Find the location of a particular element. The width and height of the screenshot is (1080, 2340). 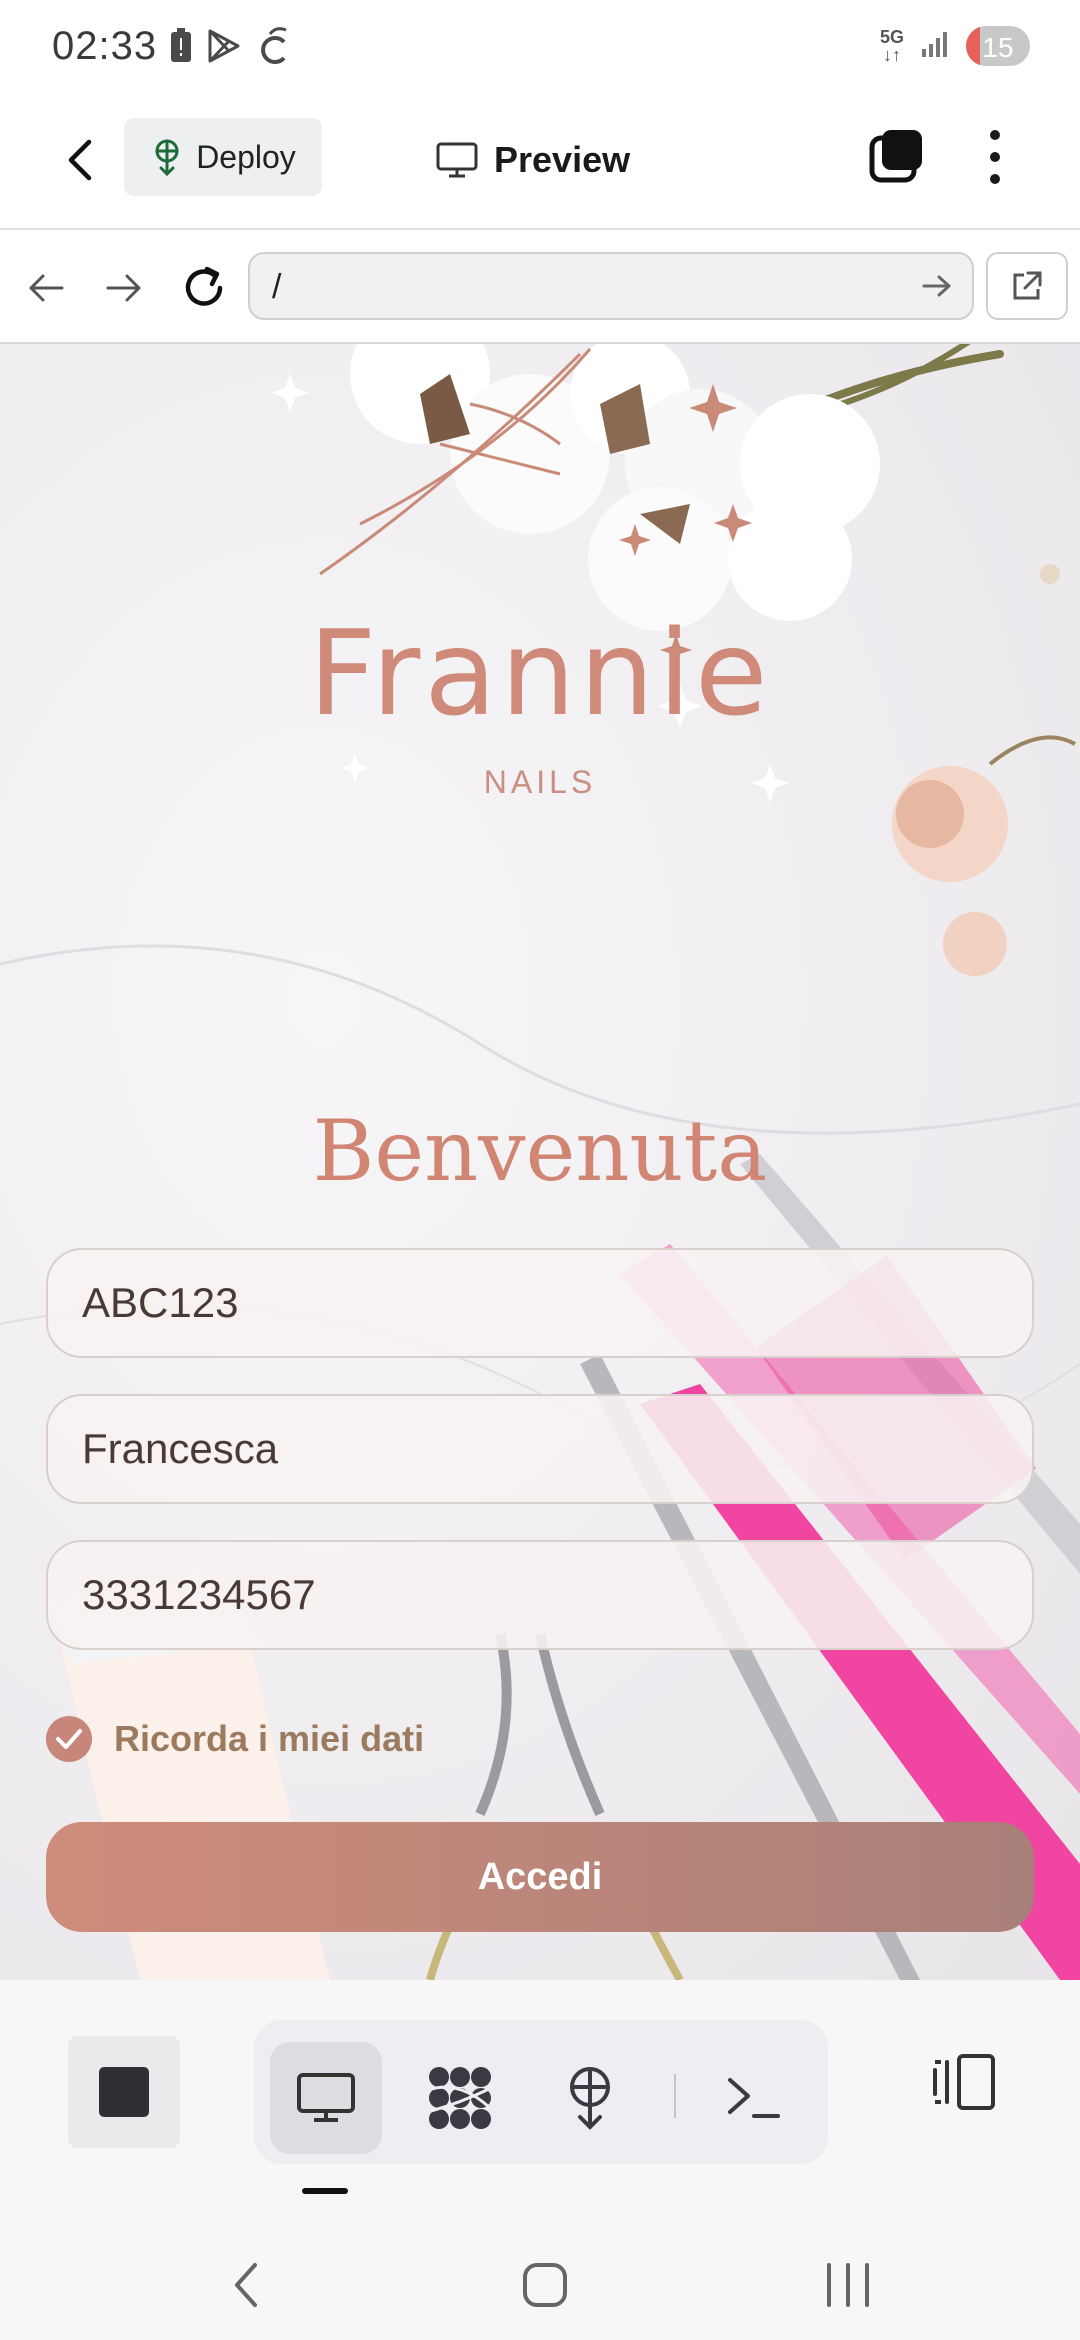

tabs-switcher-icon is located at coordinates (896, 156).